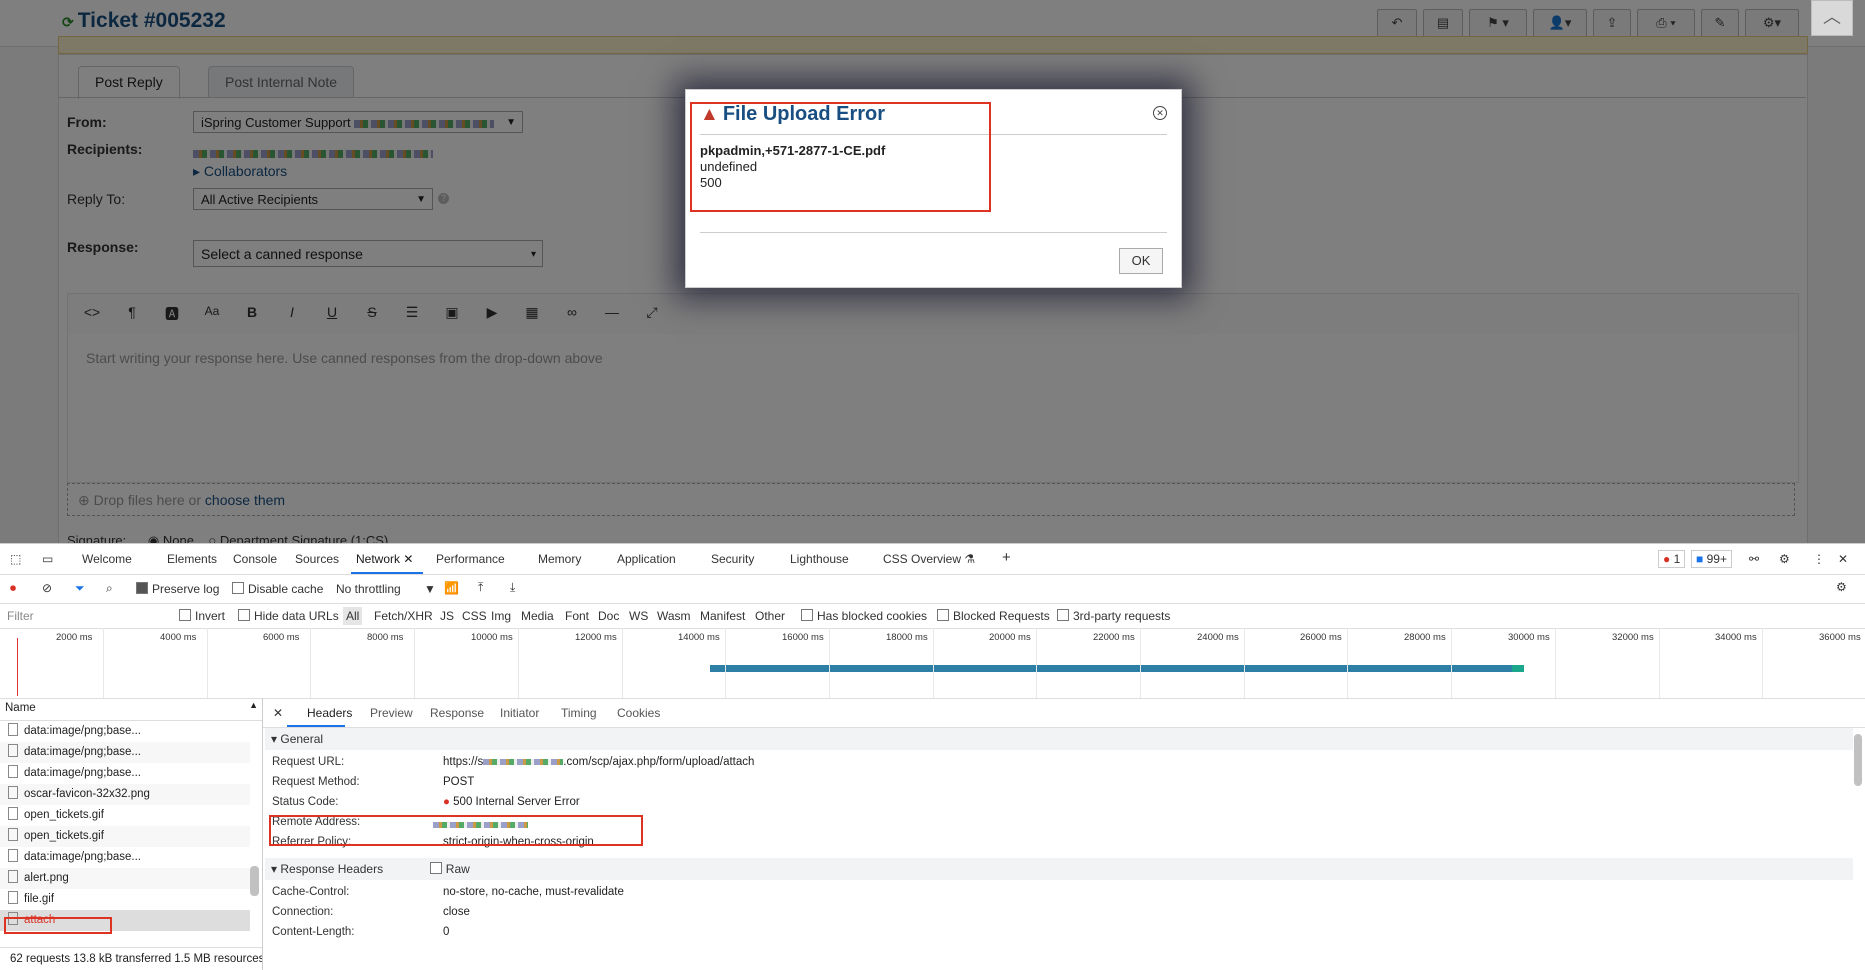  I want to click on request-row: oscar-favicon-32x32.png, so click(125, 794).